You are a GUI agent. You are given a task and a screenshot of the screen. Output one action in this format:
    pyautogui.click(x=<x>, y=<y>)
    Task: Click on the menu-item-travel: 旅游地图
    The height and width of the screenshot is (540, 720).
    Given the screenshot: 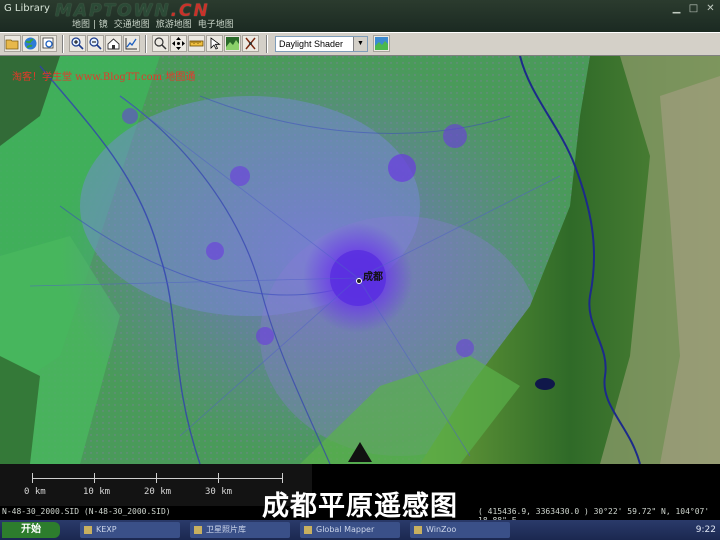 What is the action you would take?
    pyautogui.click(x=174, y=23)
    